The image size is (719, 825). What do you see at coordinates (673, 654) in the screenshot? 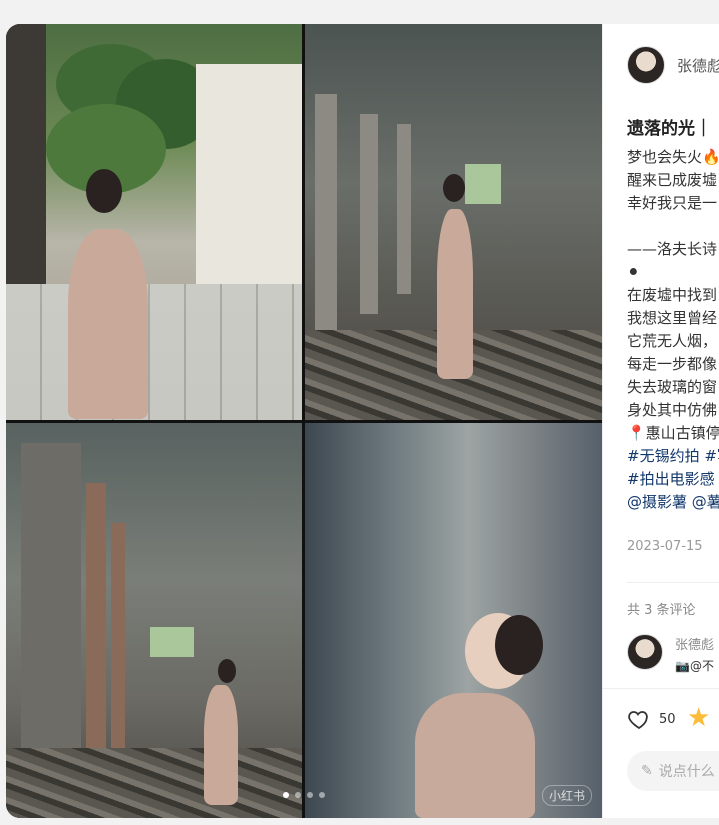
I see `comment-item: 张德彪 📷@不` at bounding box center [673, 654].